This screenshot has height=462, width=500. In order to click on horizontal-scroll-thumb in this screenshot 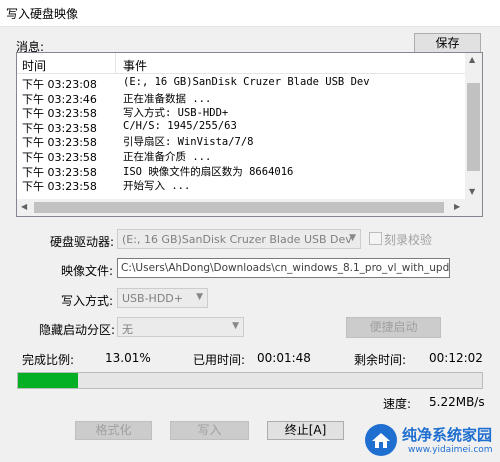, I will do `click(239, 207)`.